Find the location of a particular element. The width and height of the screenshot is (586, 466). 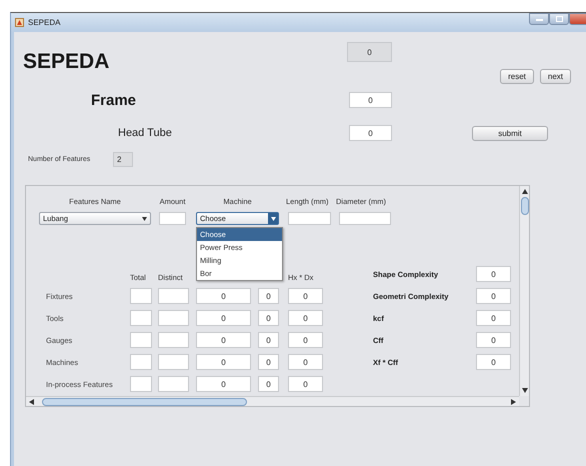

scroll-right-icon is located at coordinates (513, 401).